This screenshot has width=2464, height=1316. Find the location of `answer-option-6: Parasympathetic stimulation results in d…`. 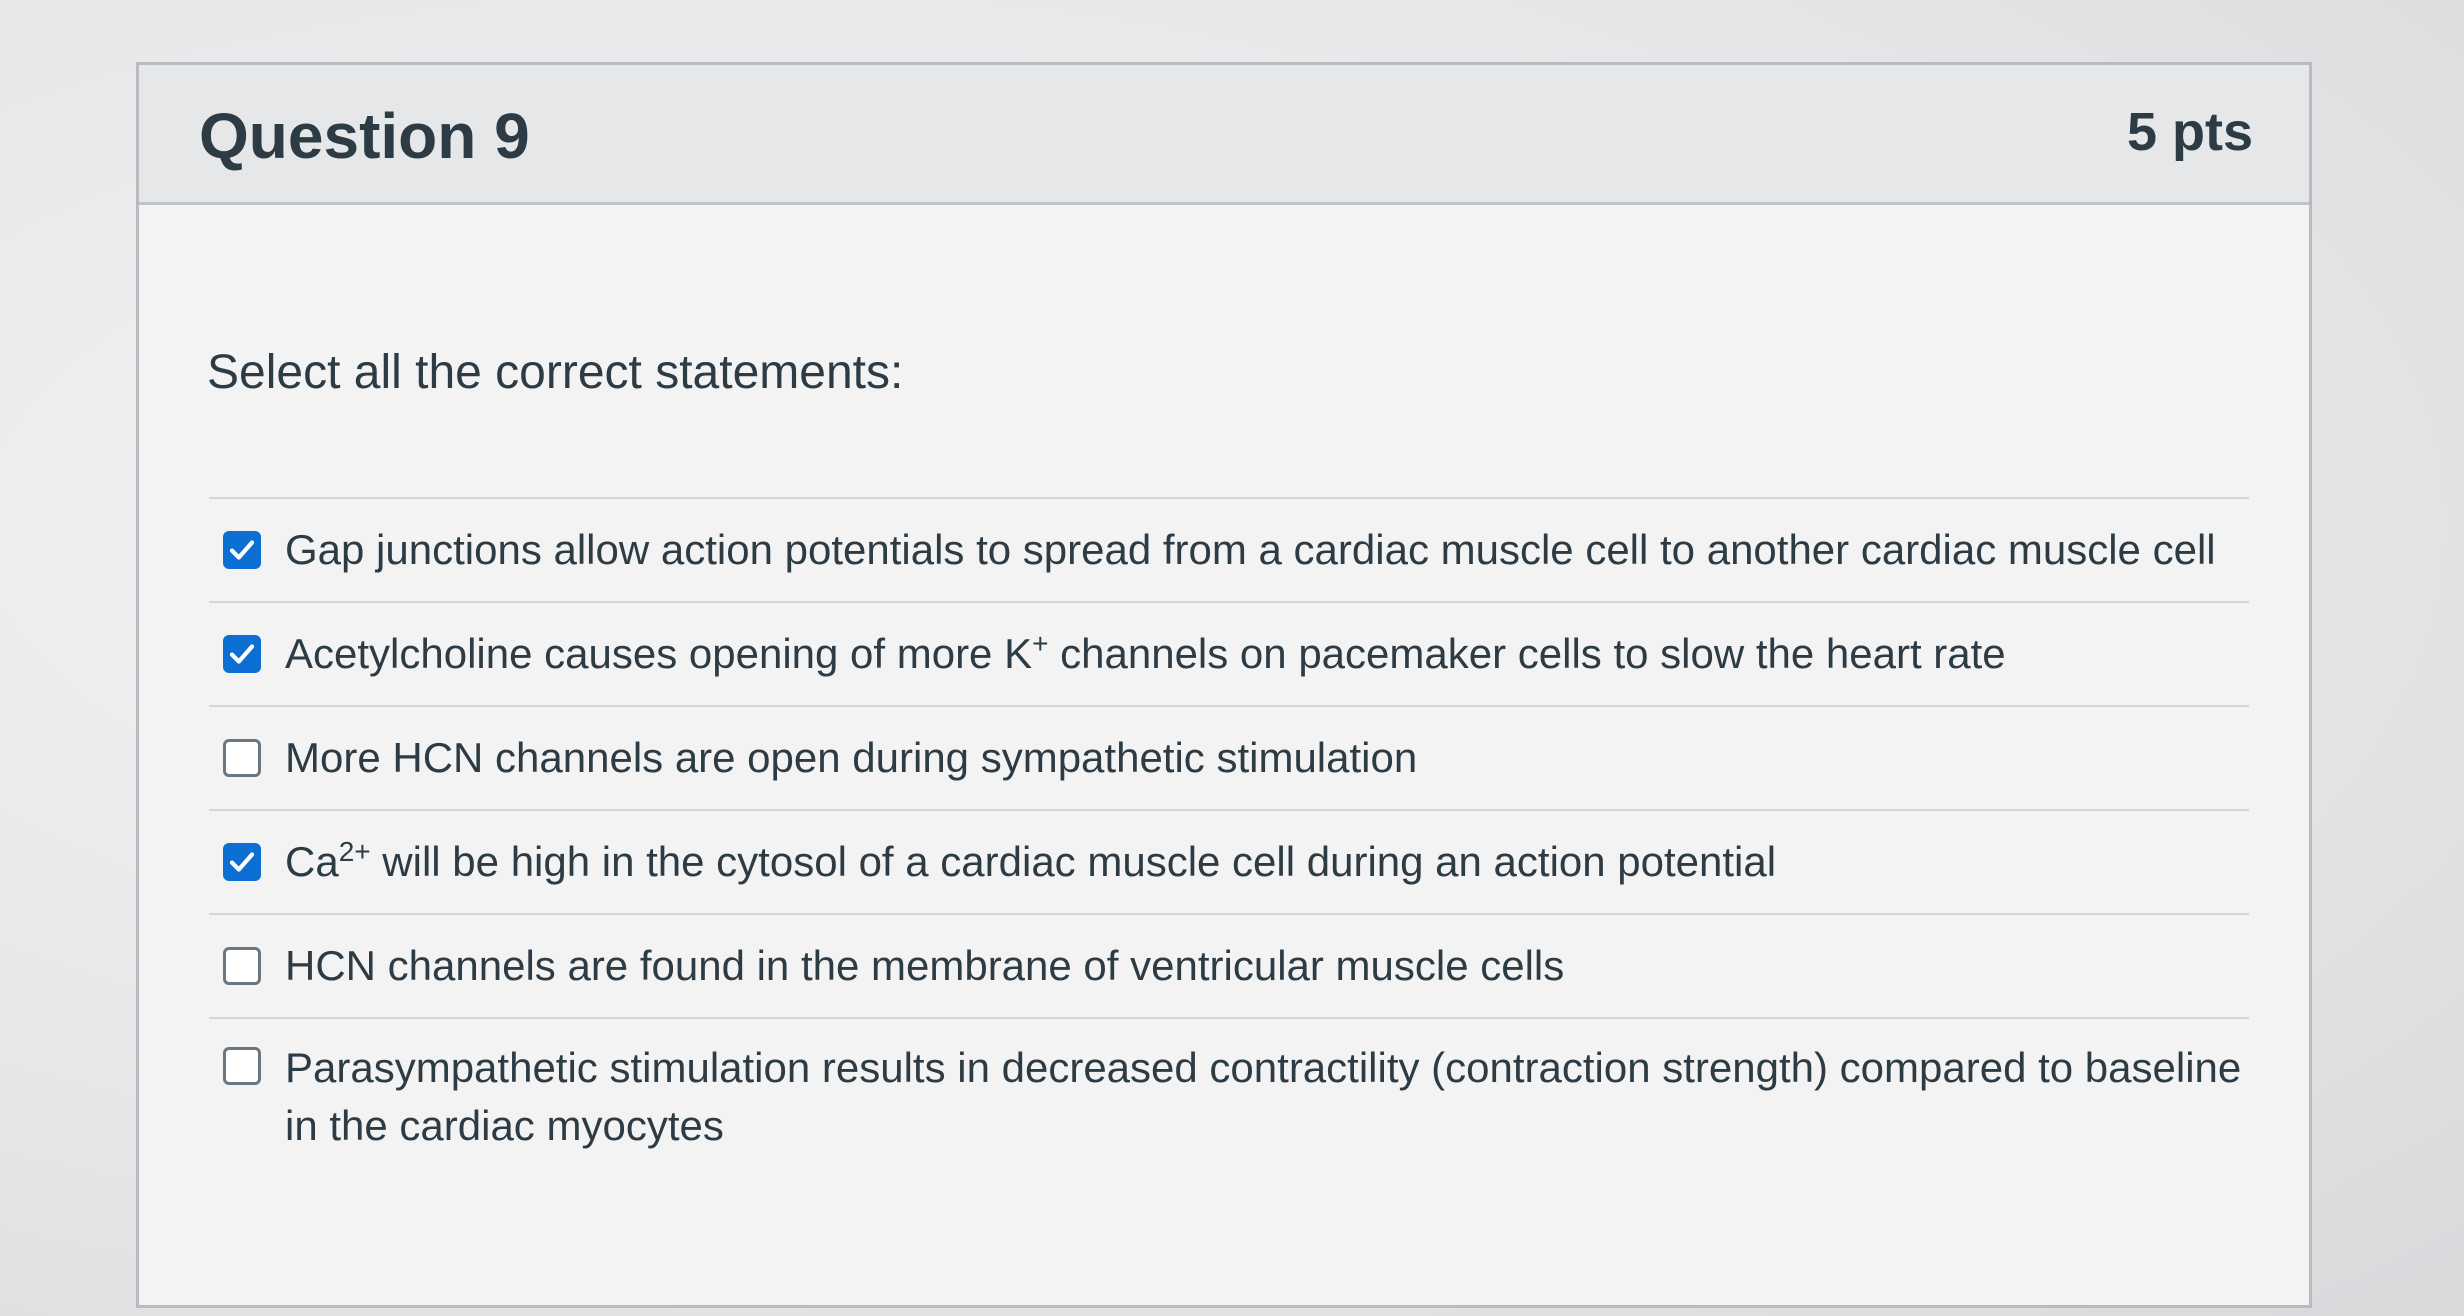

answer-option-6: Parasympathetic stimulation results in d… is located at coordinates (1229, 1097).